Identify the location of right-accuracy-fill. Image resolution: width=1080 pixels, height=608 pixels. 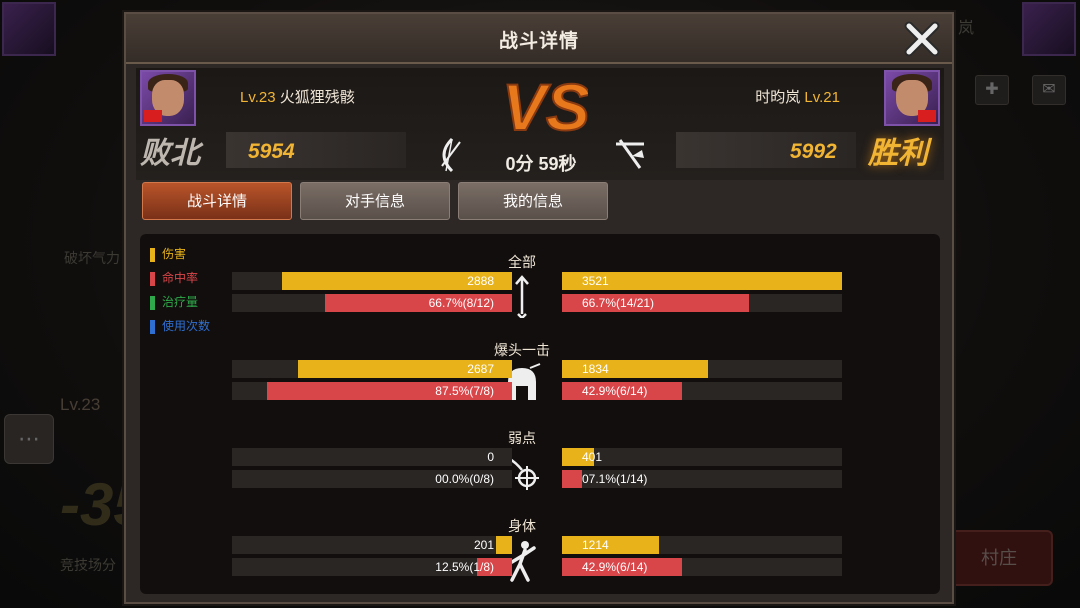
(572, 479).